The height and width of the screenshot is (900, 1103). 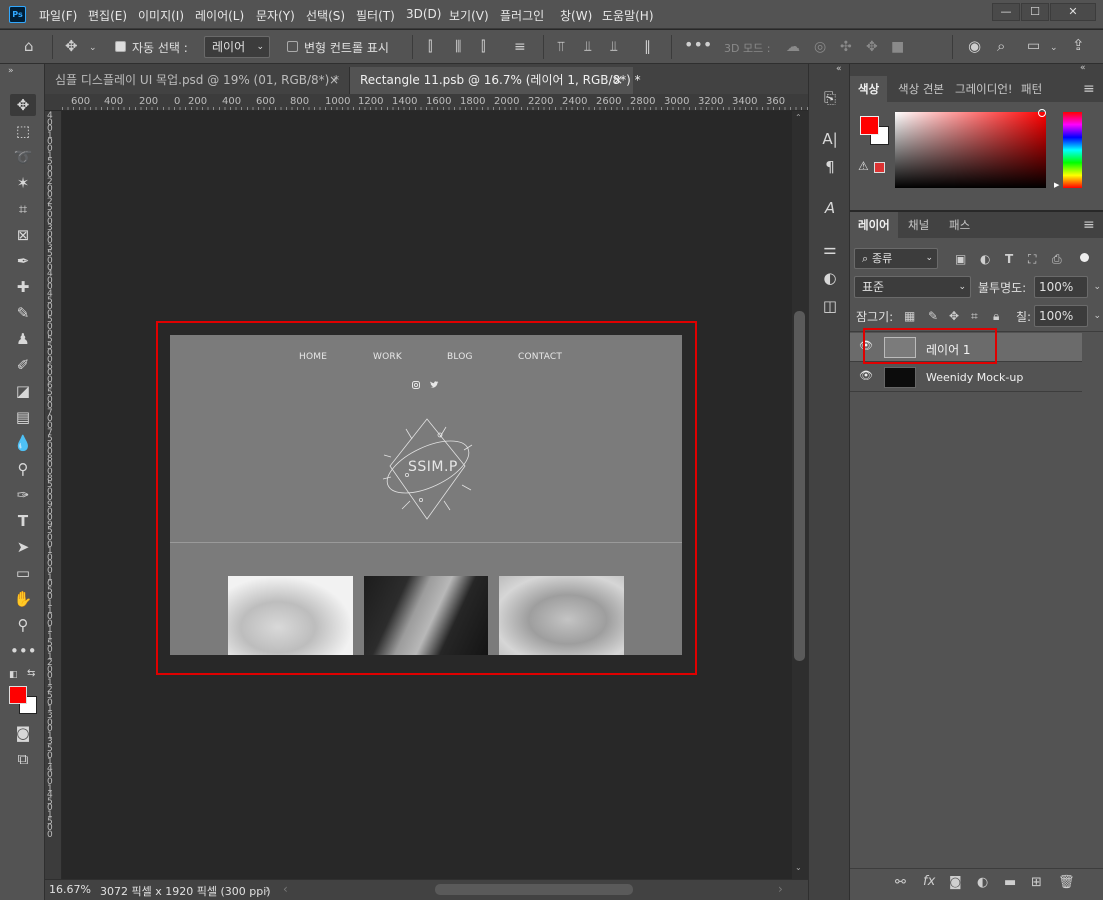 I want to click on properties-panel-icon: ⚌, so click(x=830, y=249).